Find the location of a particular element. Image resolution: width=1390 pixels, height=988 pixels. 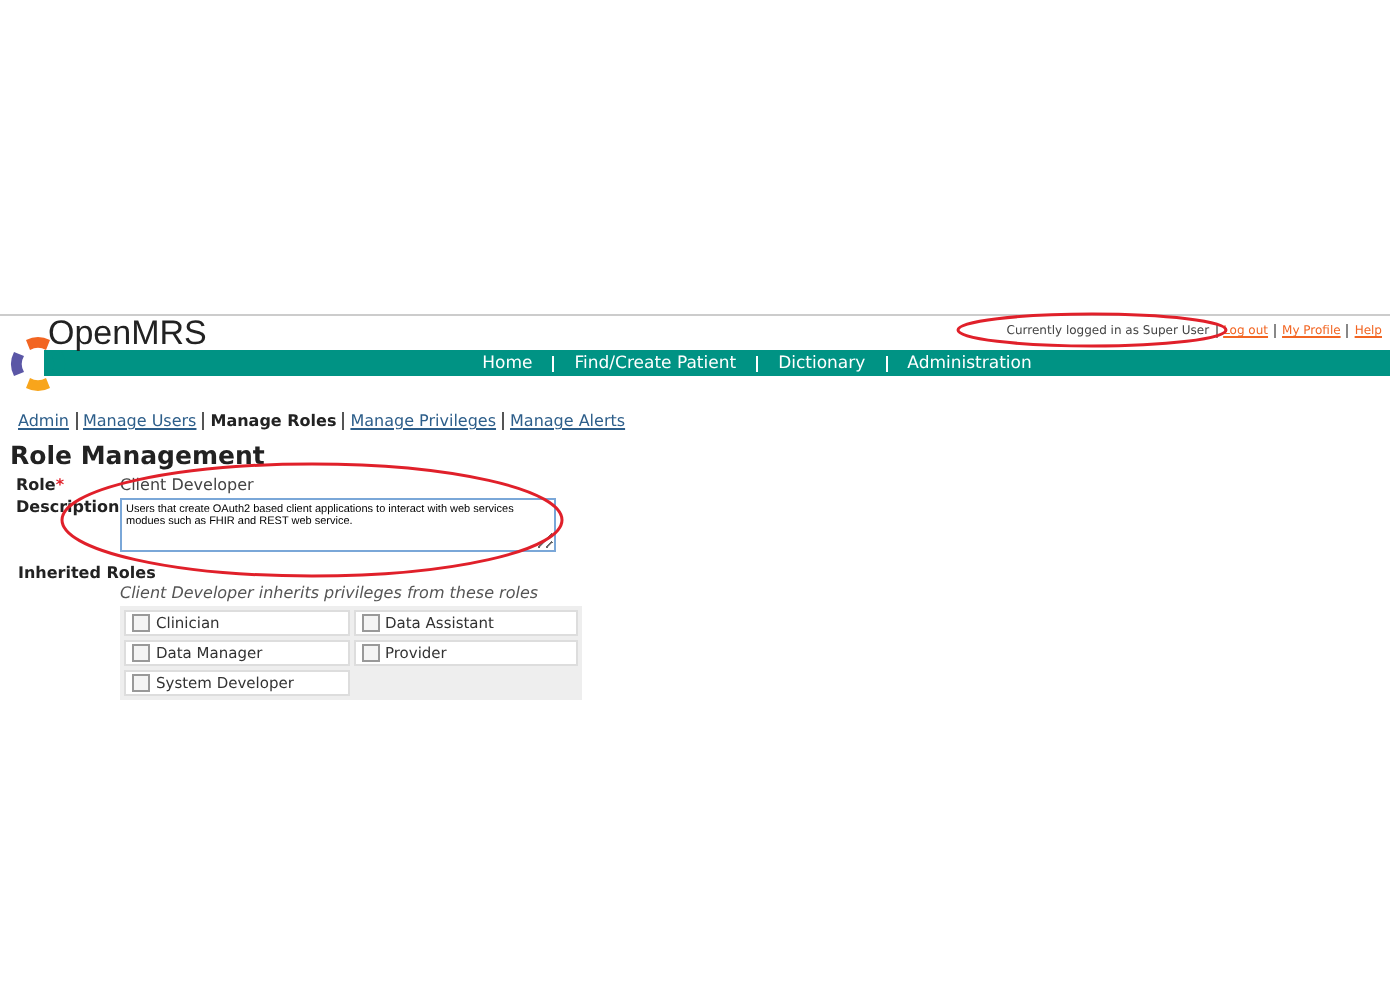

nav-link: Dictionary is located at coordinates (811, 363).